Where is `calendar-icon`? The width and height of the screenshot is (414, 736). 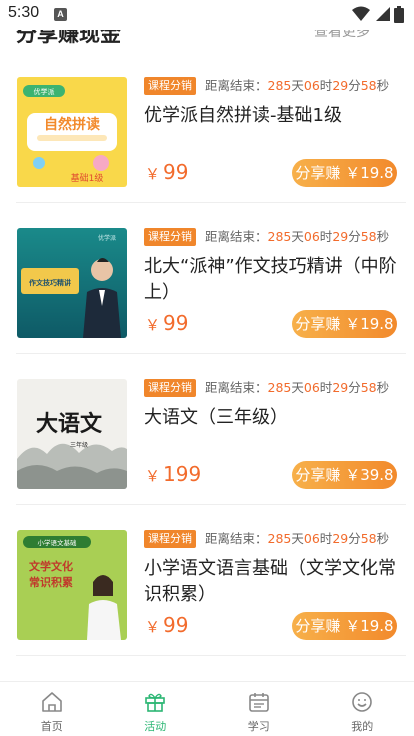 calendar-icon is located at coordinates (258, 702).